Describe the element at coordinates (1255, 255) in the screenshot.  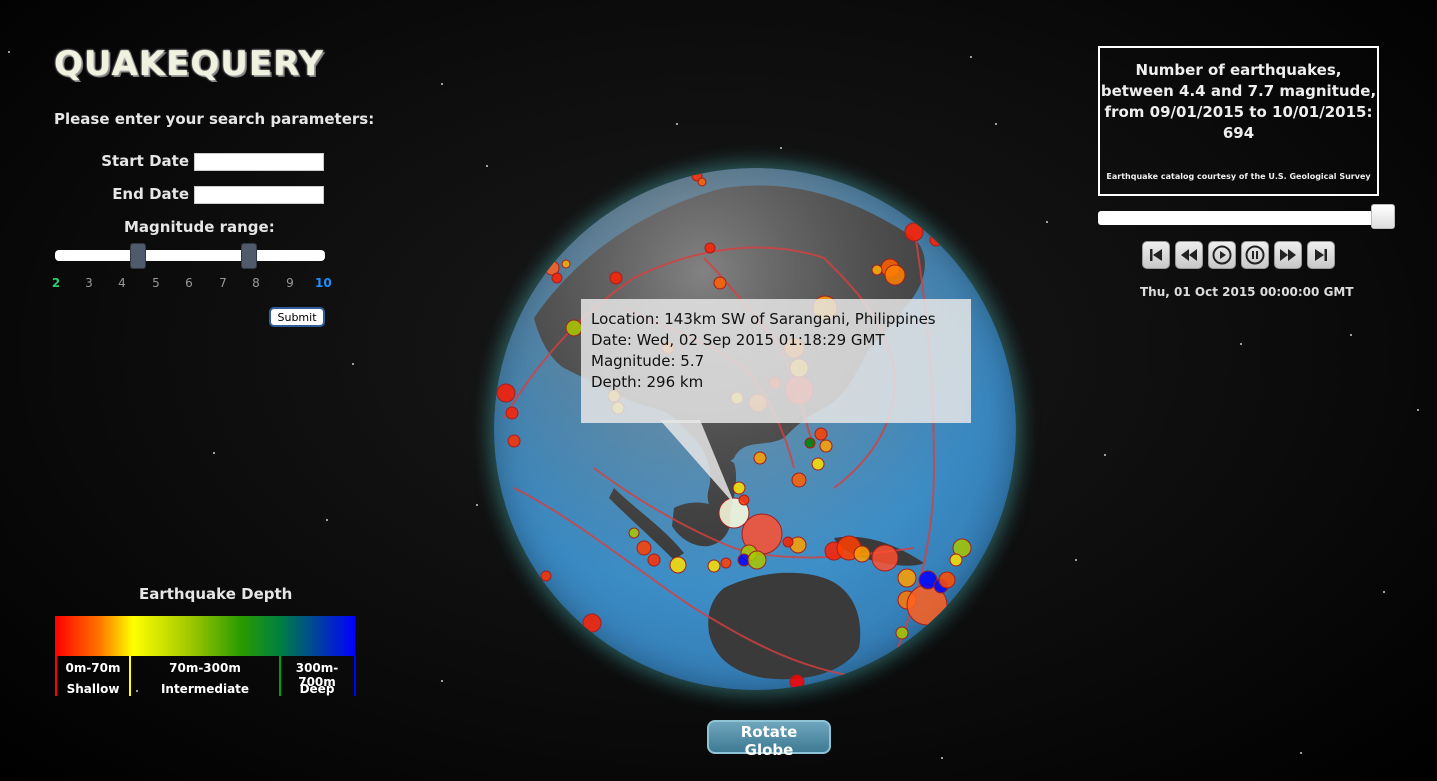
I see `pause-icon` at that location.